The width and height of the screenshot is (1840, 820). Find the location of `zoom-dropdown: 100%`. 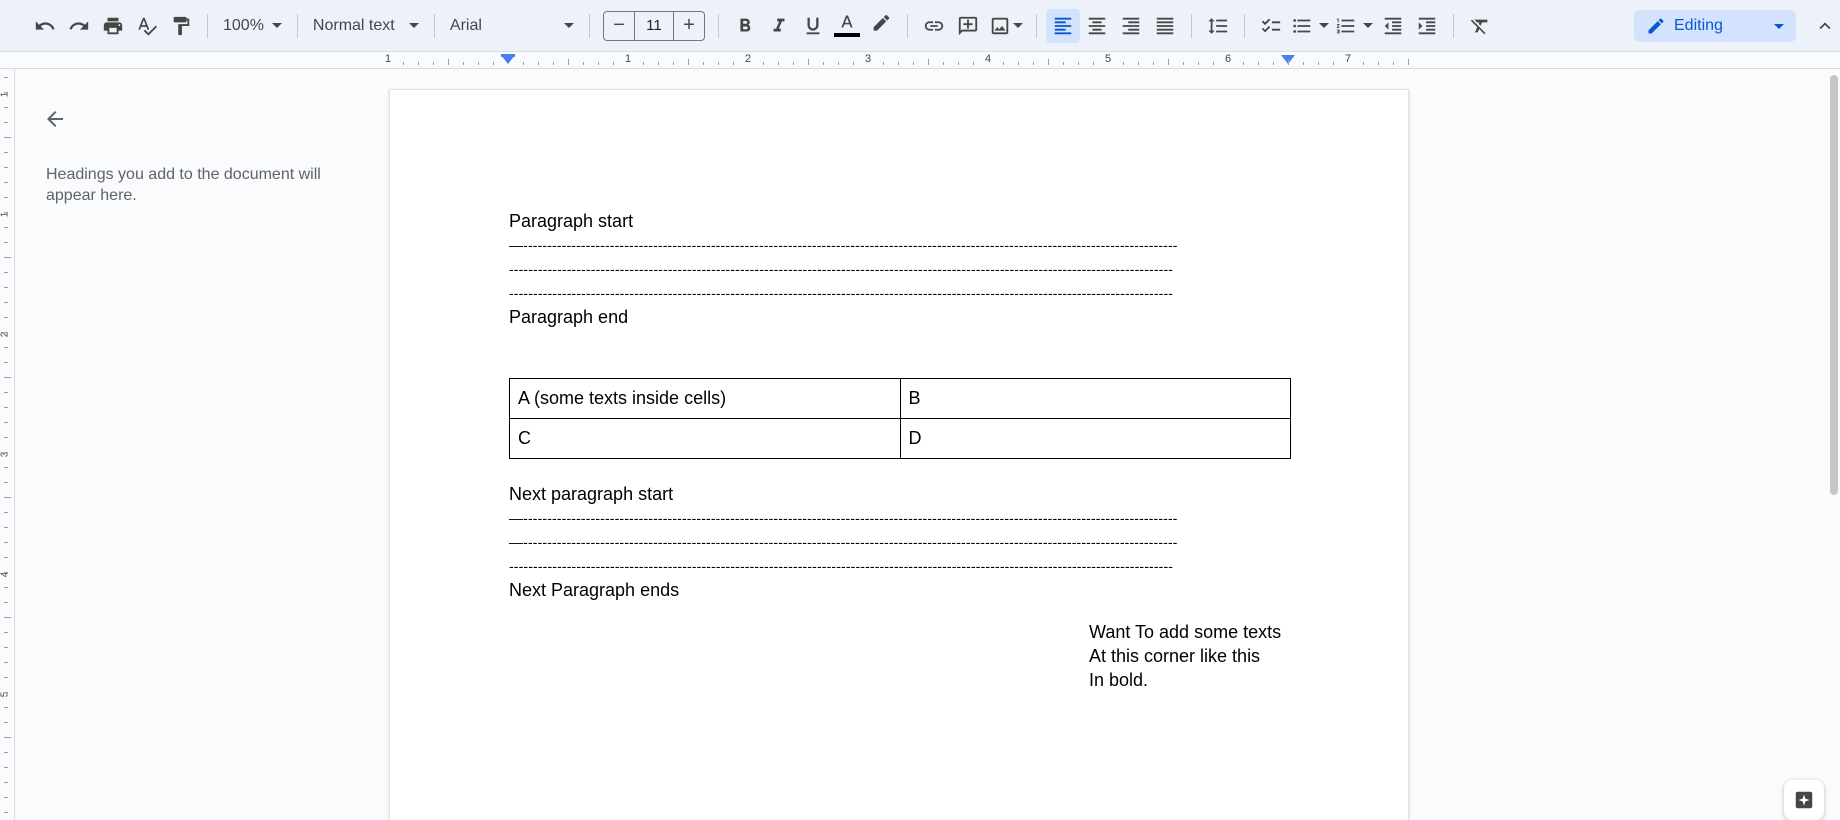

zoom-dropdown: 100% is located at coordinates (252, 26).